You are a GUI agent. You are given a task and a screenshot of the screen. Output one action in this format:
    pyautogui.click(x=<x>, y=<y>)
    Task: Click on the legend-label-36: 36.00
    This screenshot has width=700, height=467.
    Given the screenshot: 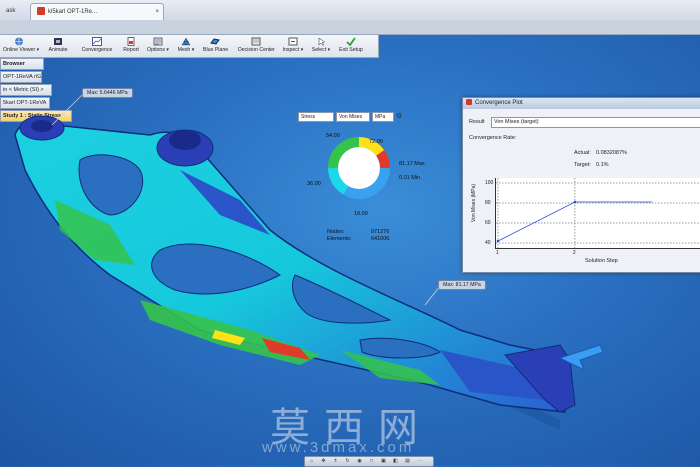 What is the action you would take?
    pyautogui.click(x=314, y=184)
    